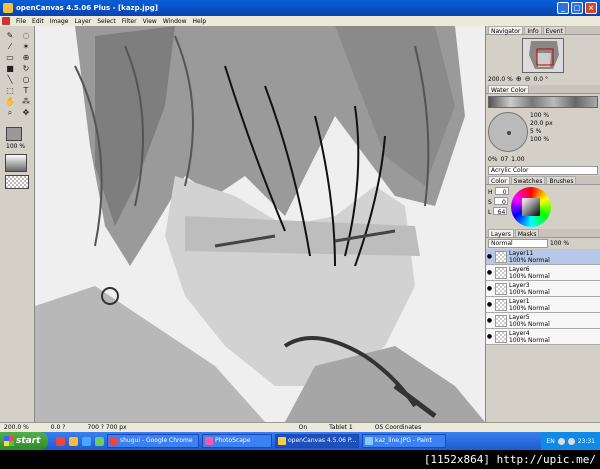 The width and height of the screenshot is (600, 469). I want to click on lasso-tool-icon: ◌, so click(26, 36).